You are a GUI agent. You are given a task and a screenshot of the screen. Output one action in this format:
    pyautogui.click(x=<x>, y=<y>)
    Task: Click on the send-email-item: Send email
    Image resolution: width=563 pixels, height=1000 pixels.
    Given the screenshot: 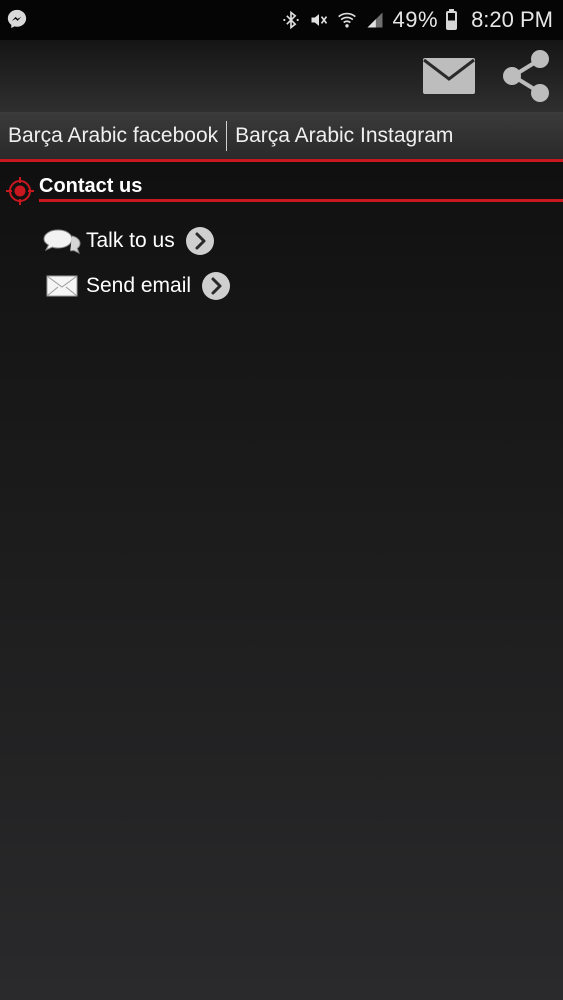 What is the action you would take?
    pyautogui.click(x=136, y=286)
    